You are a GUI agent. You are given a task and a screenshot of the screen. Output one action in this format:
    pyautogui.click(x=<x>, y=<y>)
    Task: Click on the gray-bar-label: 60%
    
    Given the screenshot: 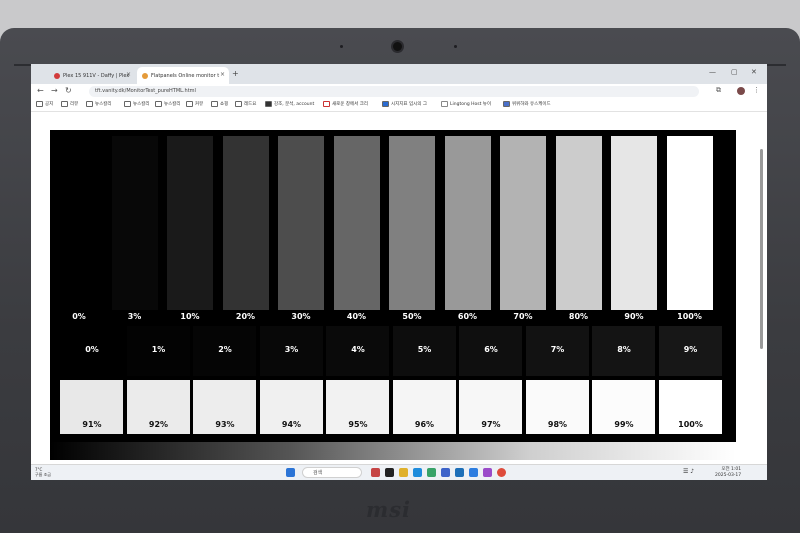 What is the action you would take?
    pyautogui.click(x=467, y=316)
    